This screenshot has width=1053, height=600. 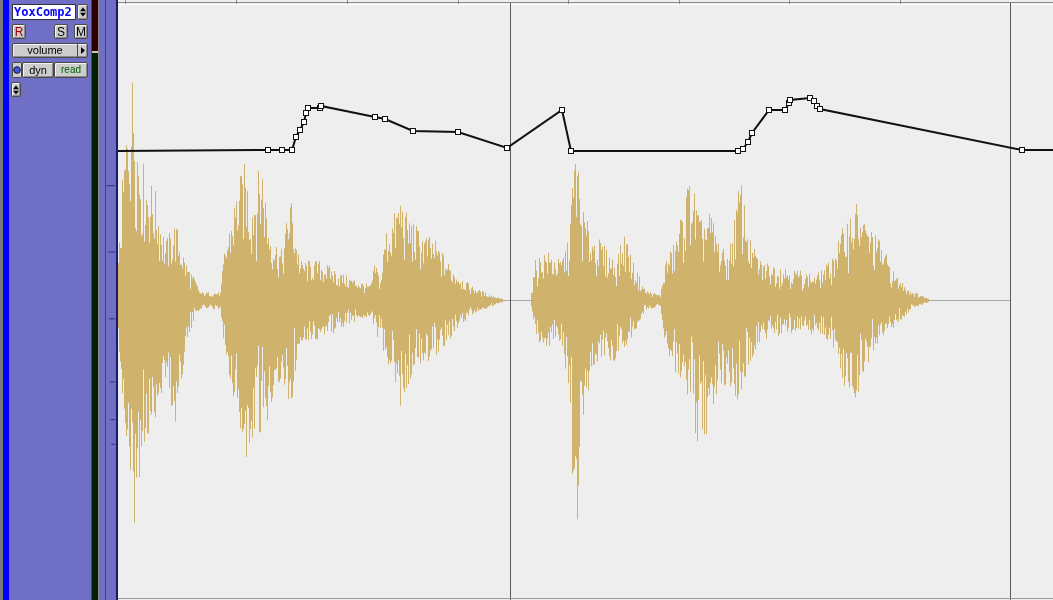 What do you see at coordinates (71, 70) in the screenshot?
I see `automation-state-button: read` at bounding box center [71, 70].